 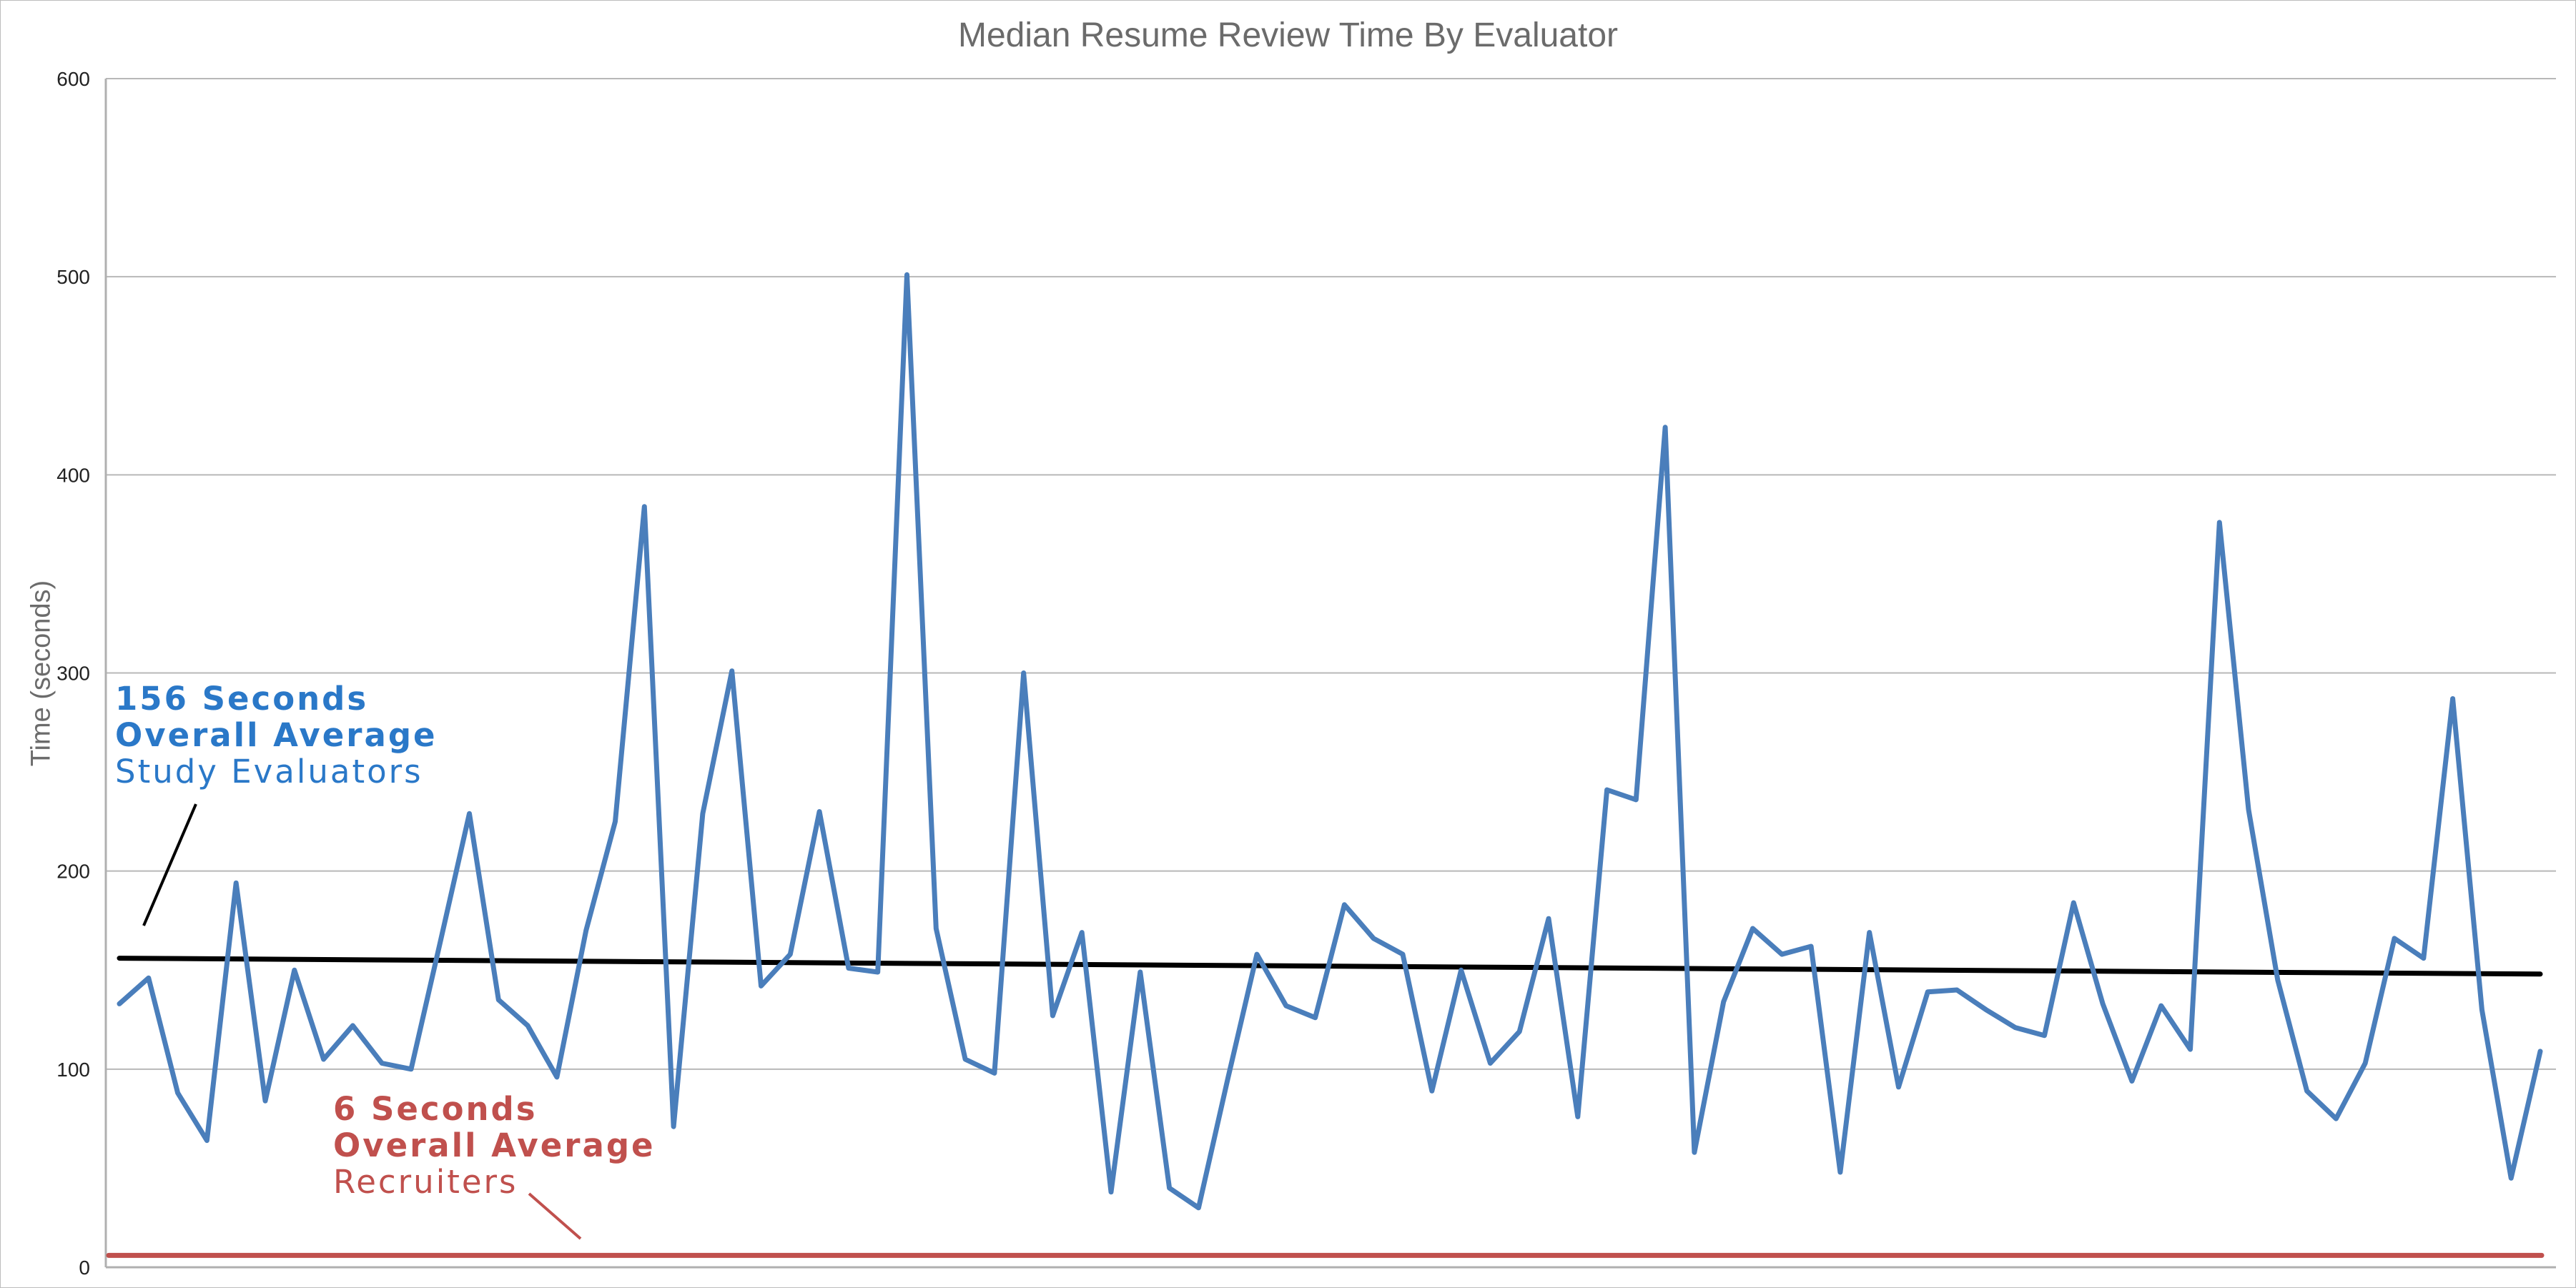 I want to click on recruiters-annotation-line2: Overall Average, so click(x=494, y=1145).